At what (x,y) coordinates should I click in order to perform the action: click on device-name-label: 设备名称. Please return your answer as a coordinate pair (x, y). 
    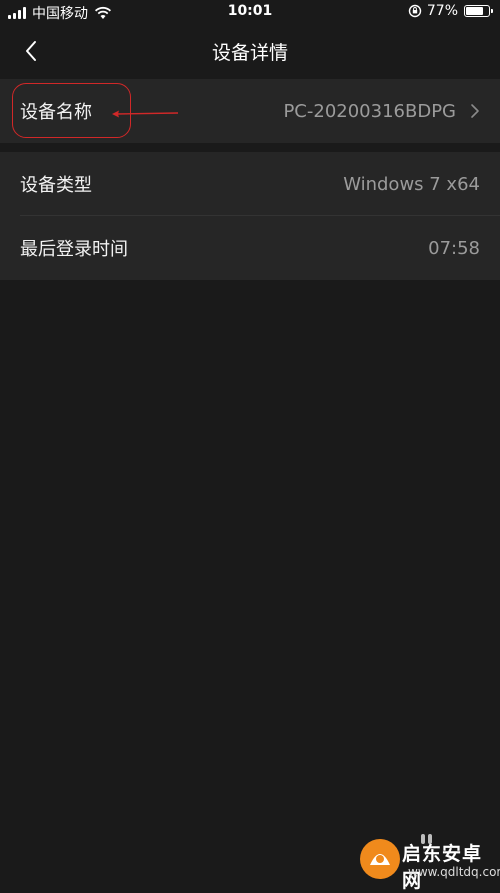
    Looking at the image, I should click on (56, 112).